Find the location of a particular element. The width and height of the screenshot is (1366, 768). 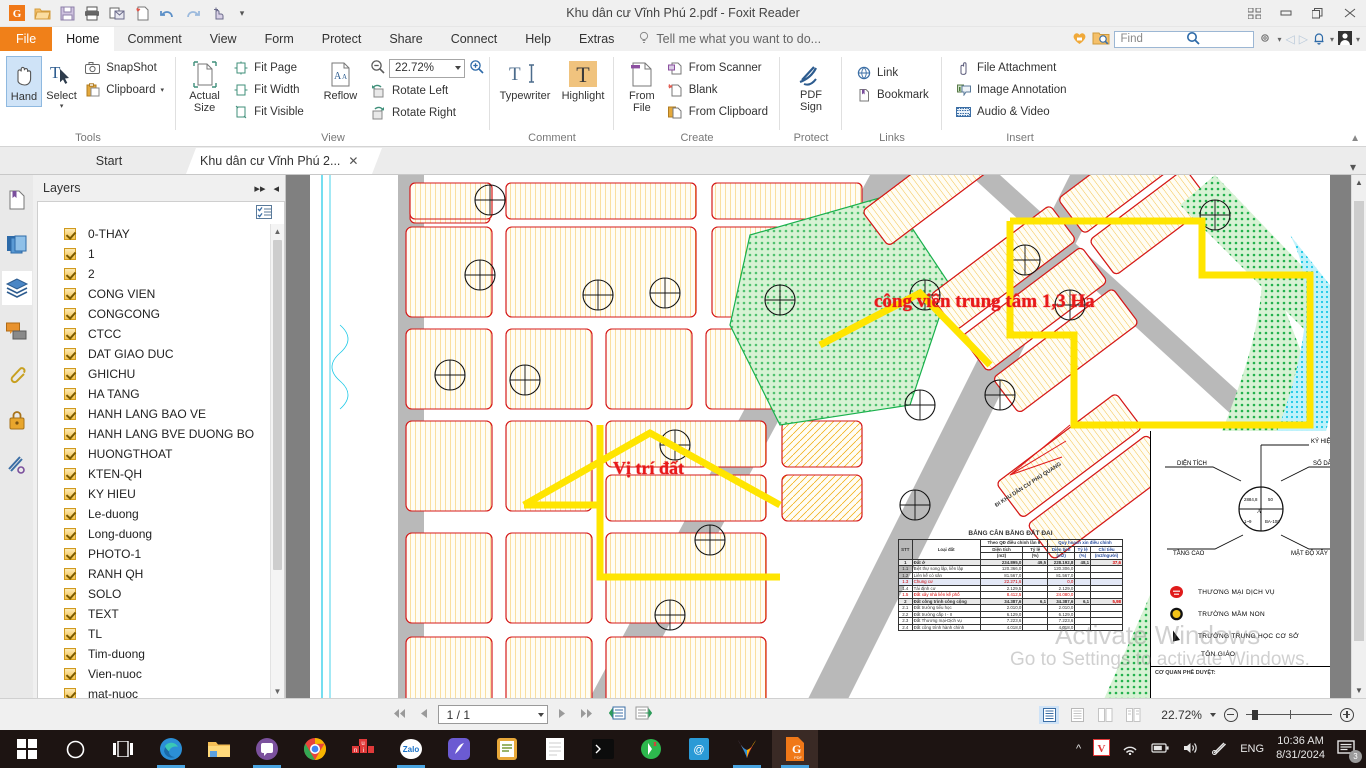

image-annotation-button: Image Annotation is located at coordinates (1012, 89).